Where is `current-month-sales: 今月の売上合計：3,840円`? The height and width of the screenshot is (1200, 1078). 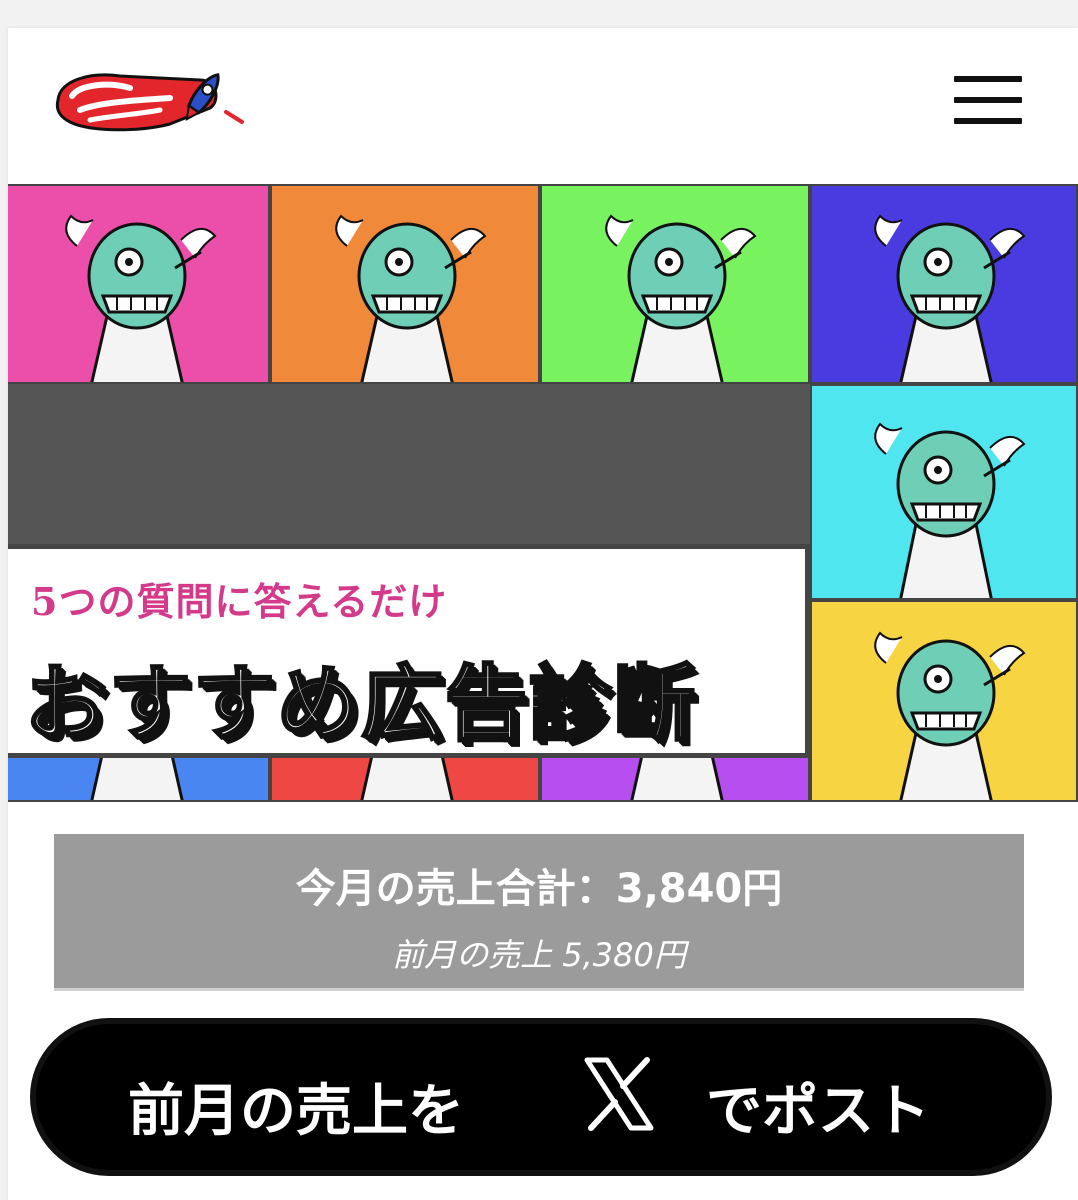 current-month-sales: 今月の売上合計：3,840円 is located at coordinates (539, 889).